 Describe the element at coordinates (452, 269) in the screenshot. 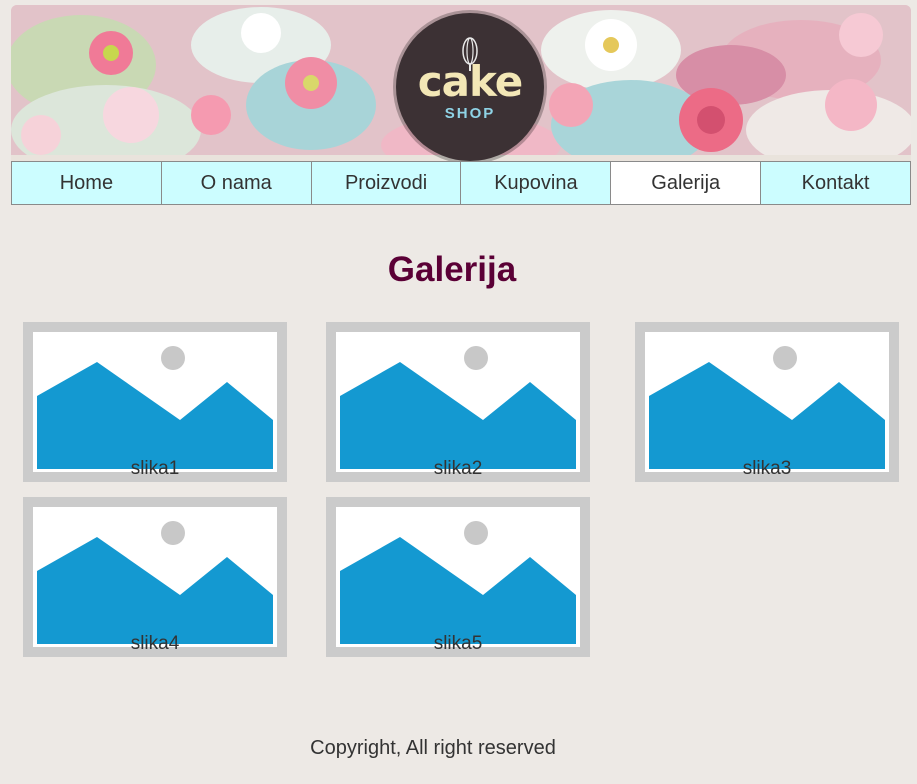

I see `page-title: Galerija` at that location.